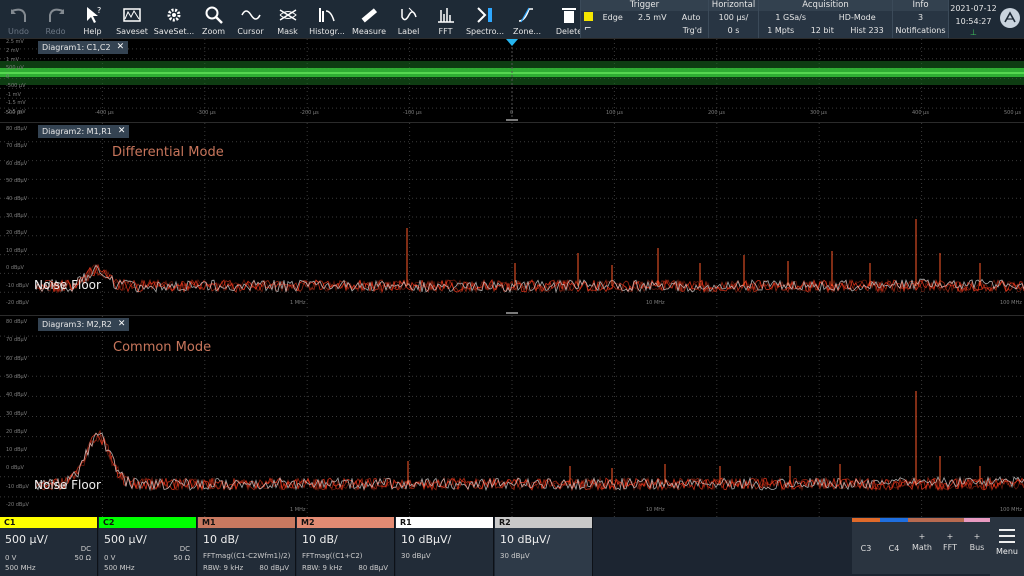  What do you see at coordinates (644, 5) in the screenshot?
I see `trigger-title: Trigger` at bounding box center [644, 5].